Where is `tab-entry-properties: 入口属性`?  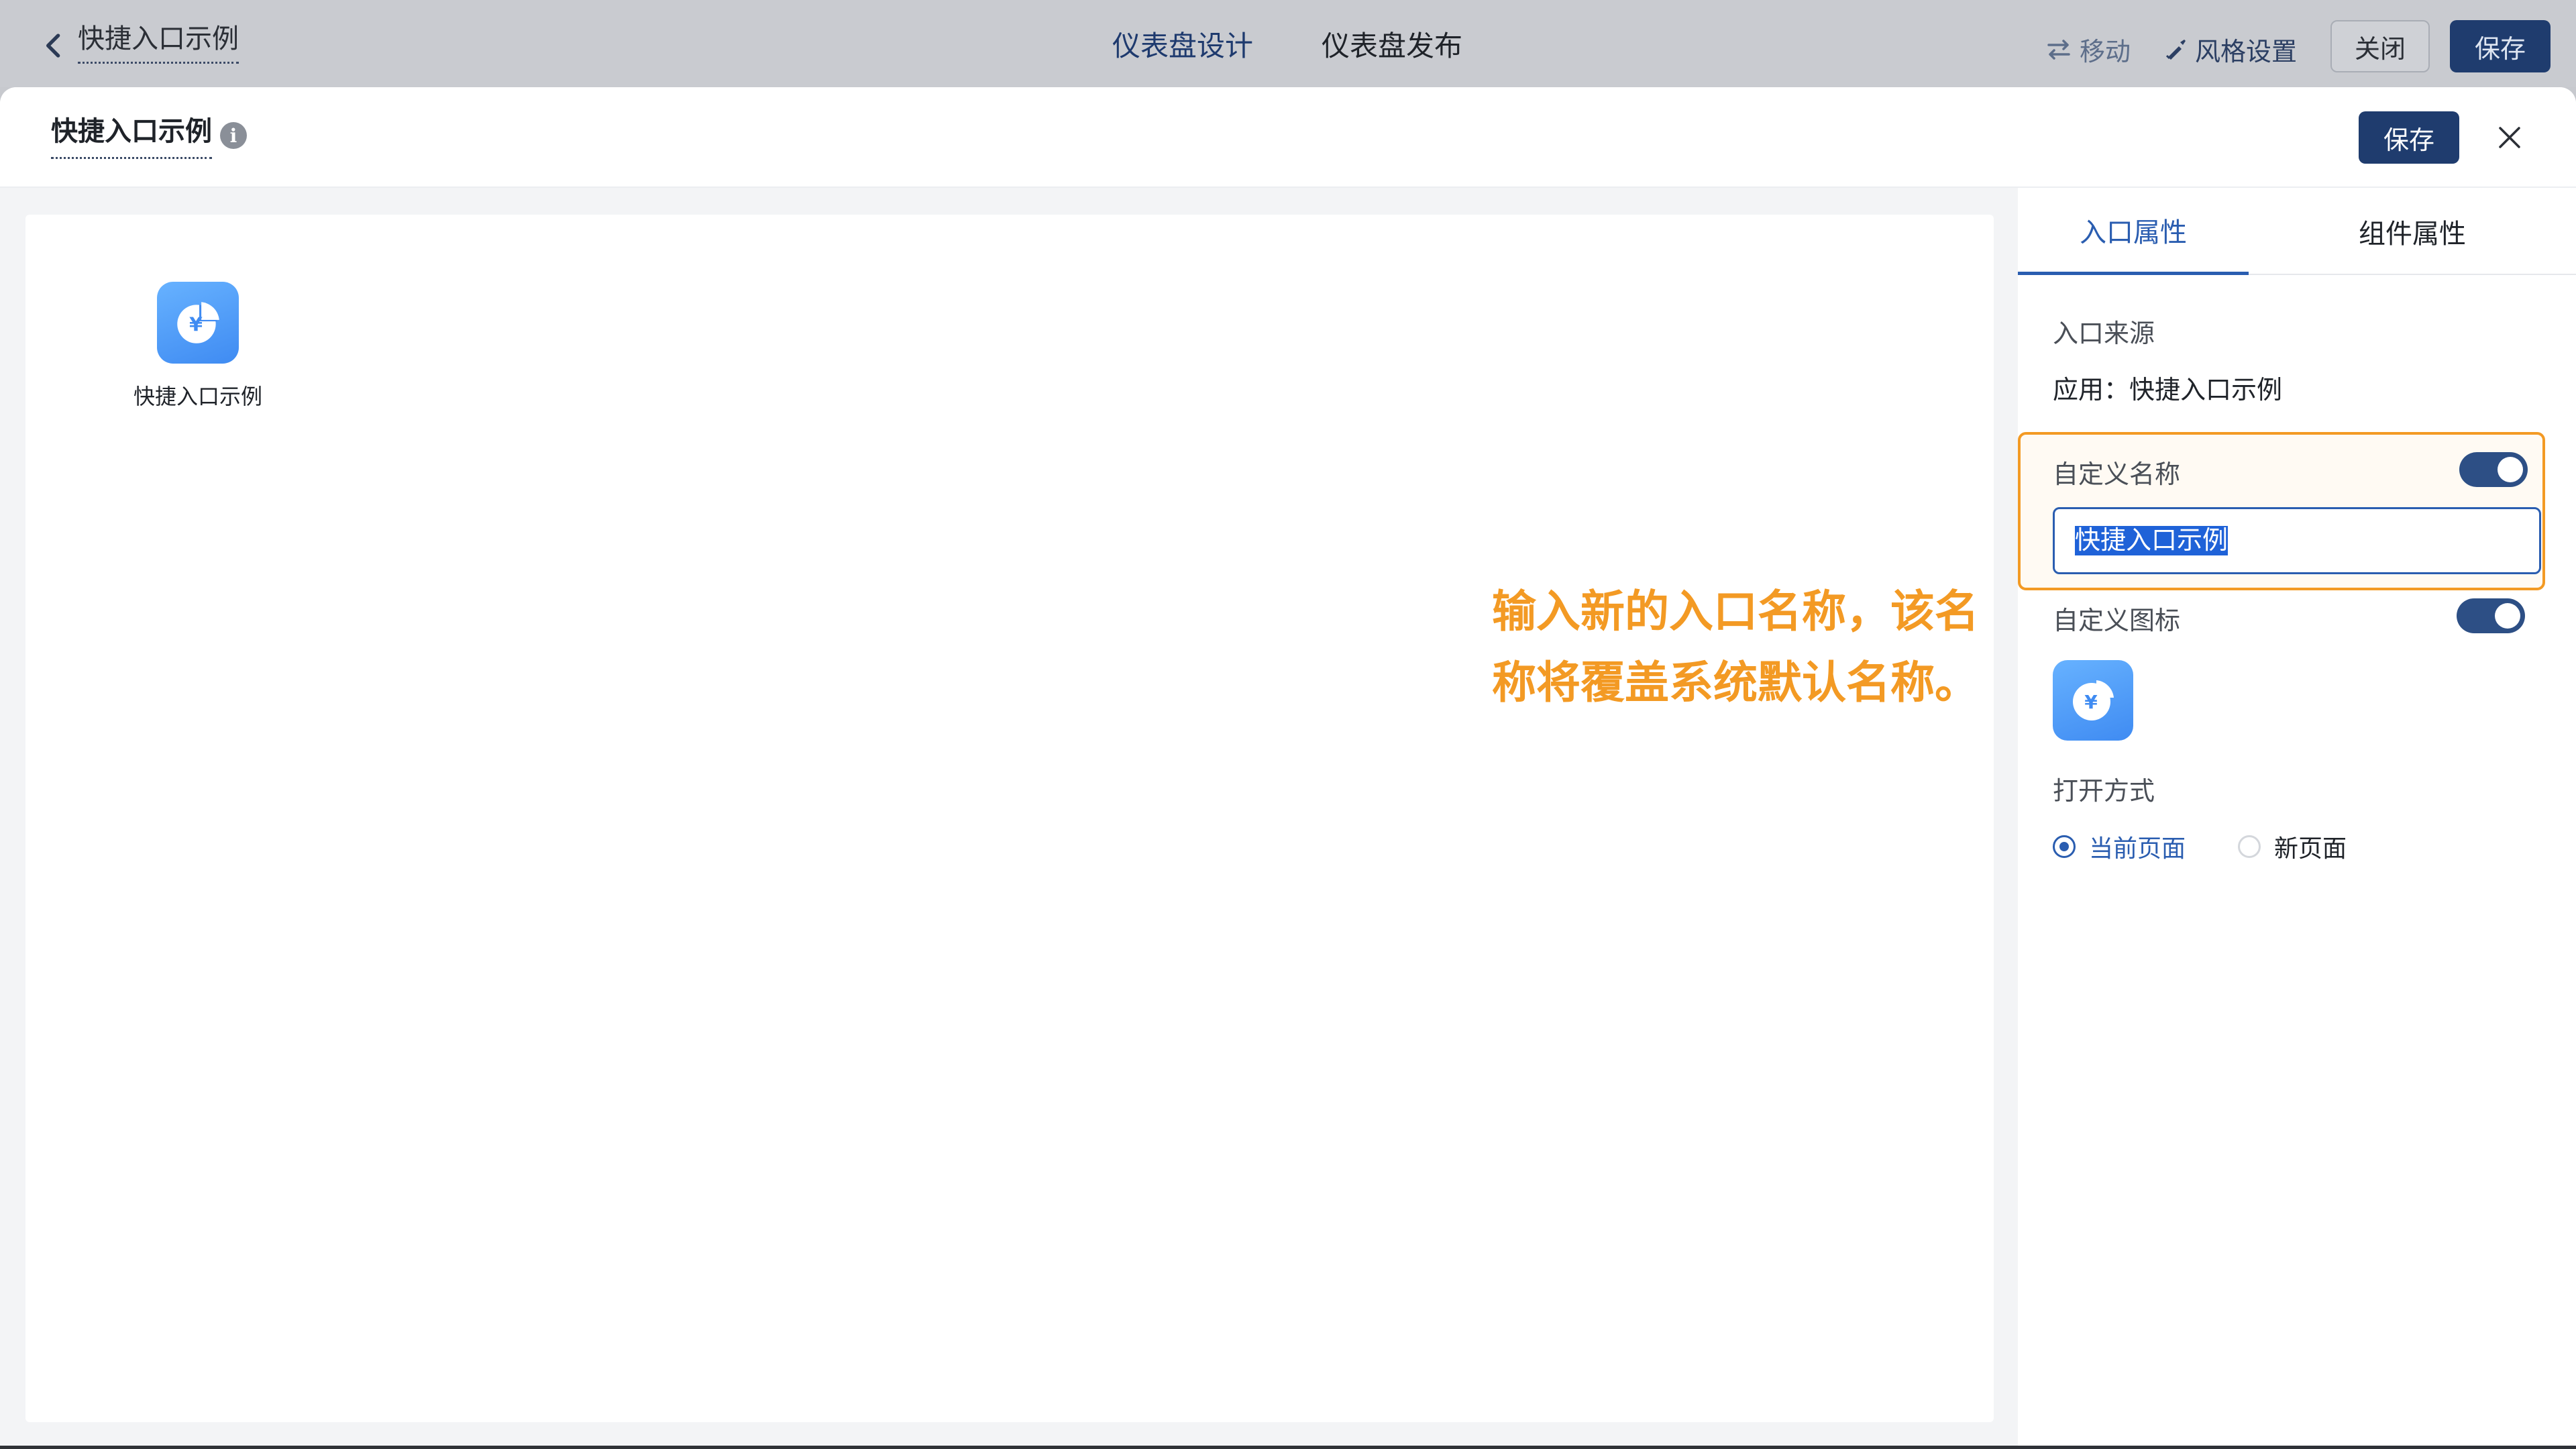
tab-entry-properties: 入口属性 is located at coordinates (2133, 231).